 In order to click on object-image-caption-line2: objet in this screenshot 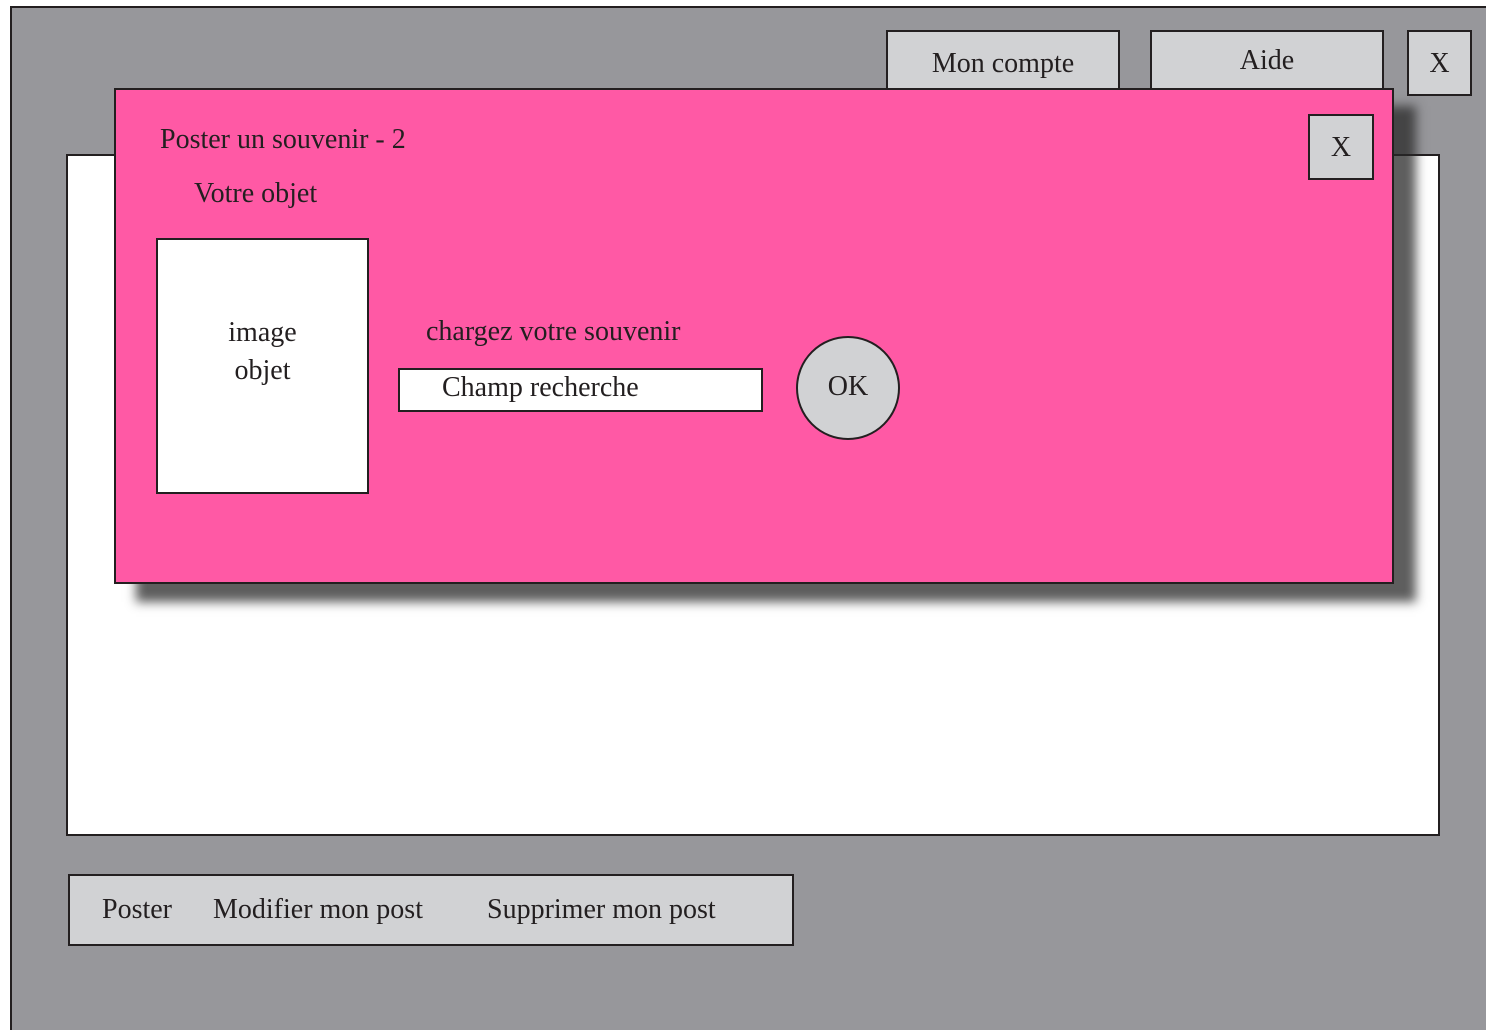, I will do `click(262, 370)`.